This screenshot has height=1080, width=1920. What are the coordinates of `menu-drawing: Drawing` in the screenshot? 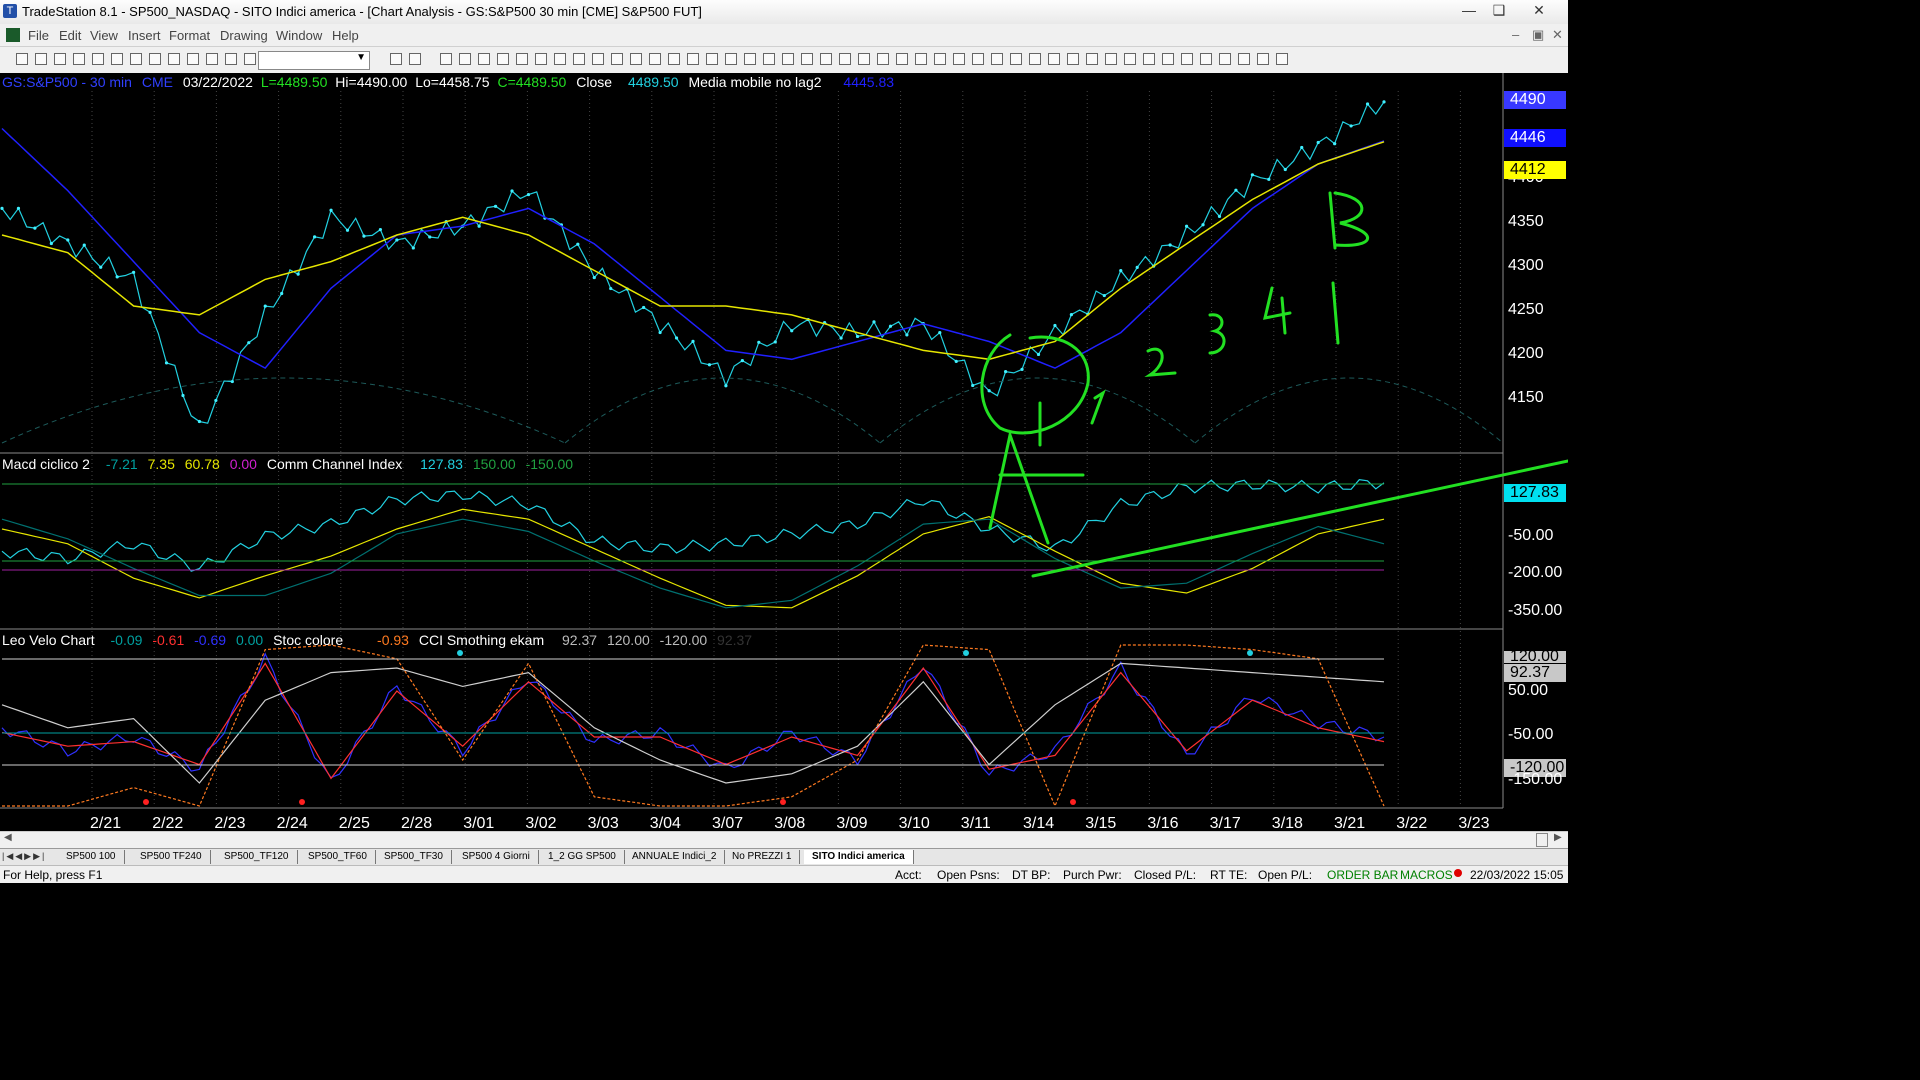 It's located at (244, 35).